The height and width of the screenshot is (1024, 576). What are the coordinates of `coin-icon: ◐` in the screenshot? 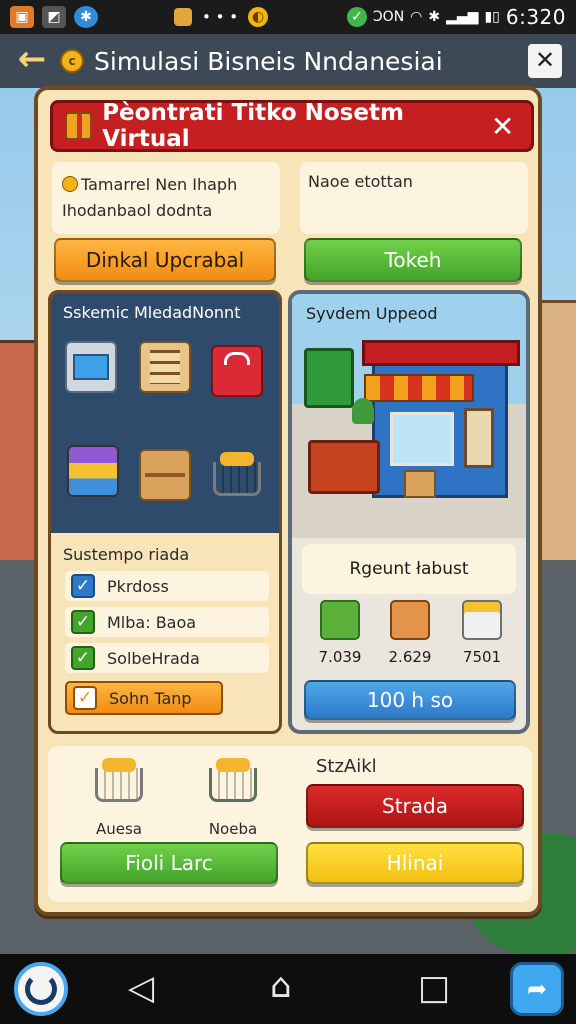 It's located at (258, 17).